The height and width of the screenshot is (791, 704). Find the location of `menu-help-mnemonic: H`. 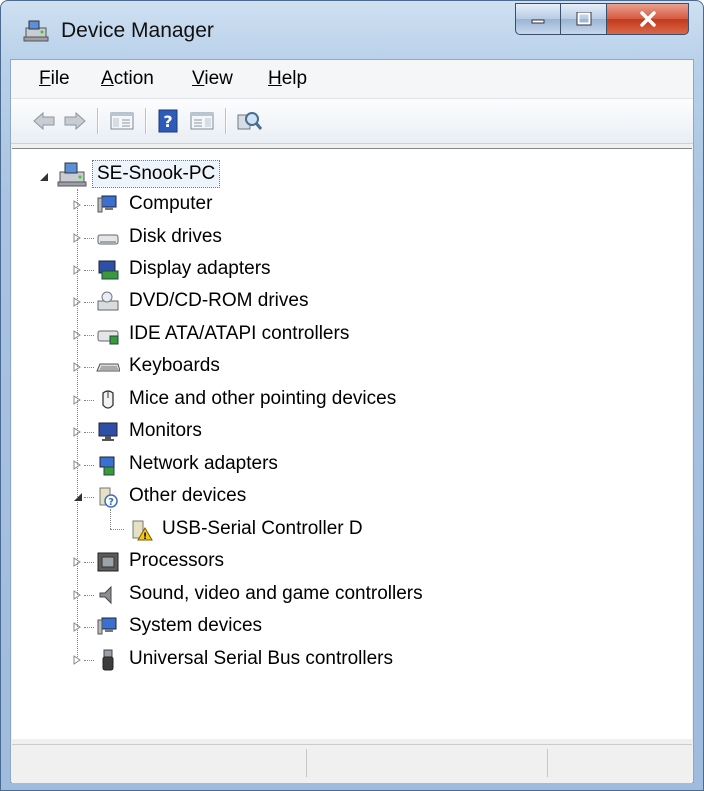

menu-help-mnemonic: H is located at coordinates (275, 78).